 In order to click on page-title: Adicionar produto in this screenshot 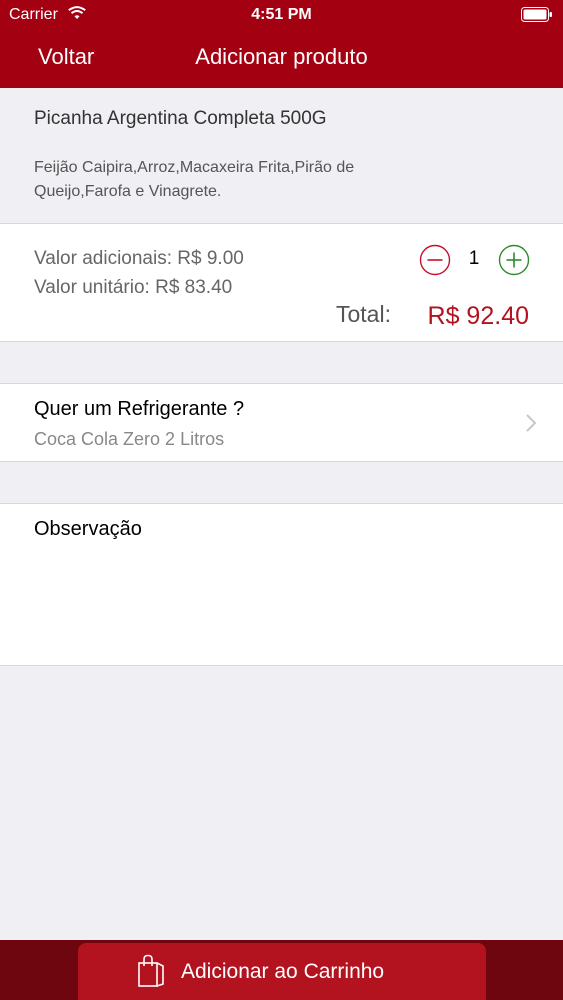, I will do `click(281, 56)`.